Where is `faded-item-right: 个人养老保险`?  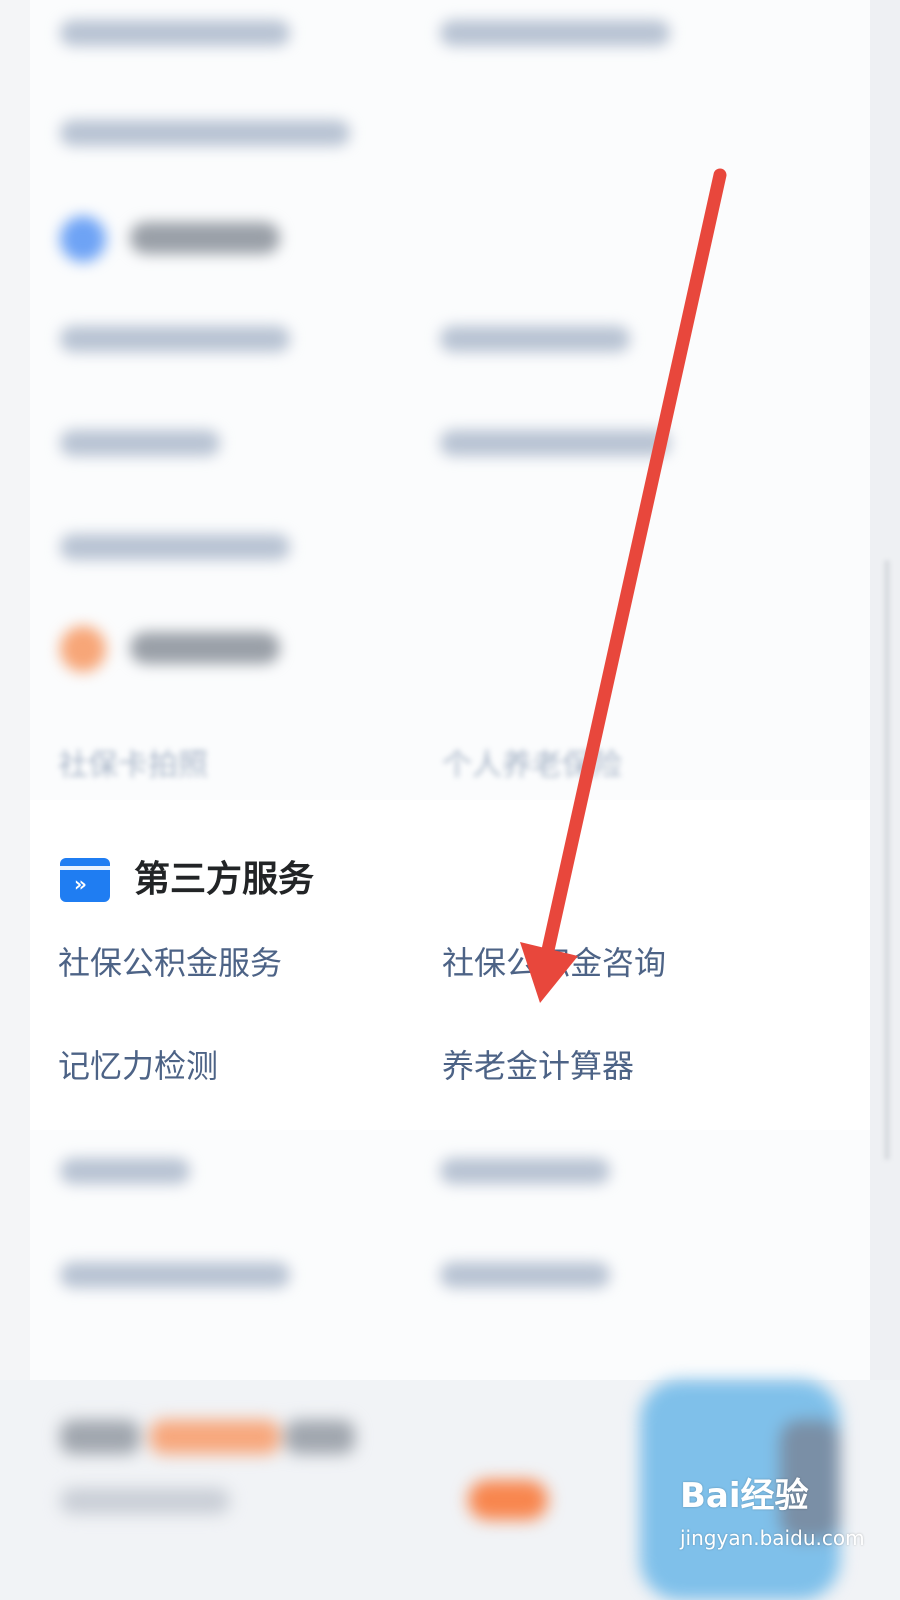
faded-item-right: 个人养老保险 is located at coordinates (532, 765).